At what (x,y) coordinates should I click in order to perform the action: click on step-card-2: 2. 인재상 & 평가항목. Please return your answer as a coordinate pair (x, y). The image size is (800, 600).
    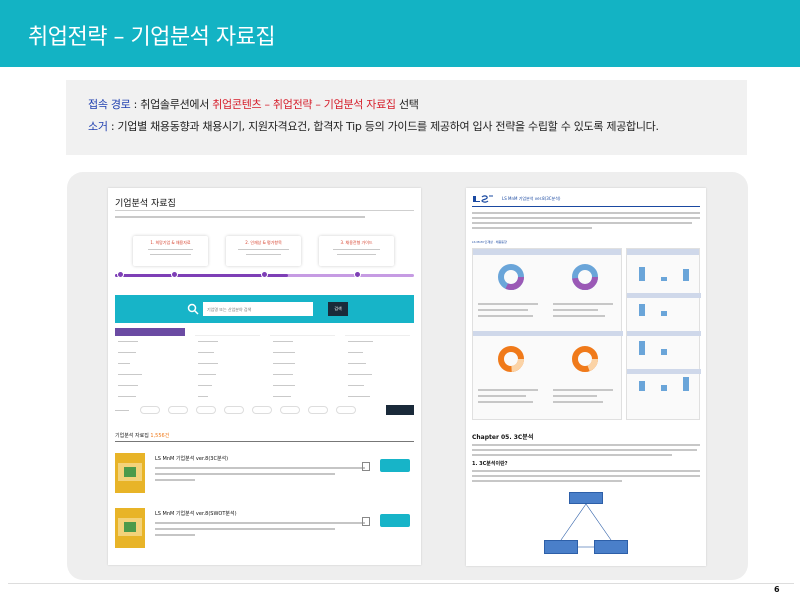
    Looking at the image, I should click on (263, 251).